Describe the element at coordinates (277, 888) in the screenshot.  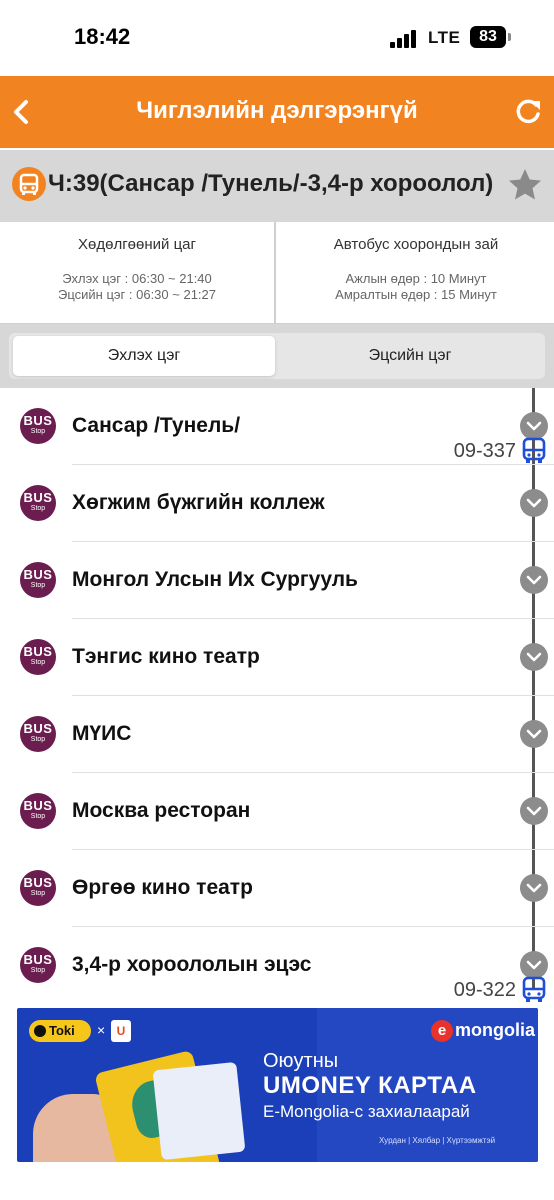
I see `stop-row: BUS Stop Өргөө кино театр` at that location.